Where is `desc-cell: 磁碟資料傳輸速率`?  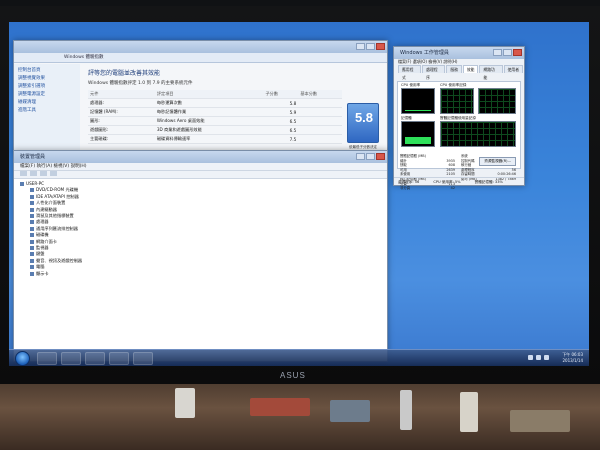 desc-cell: 磁碟資料傳輸速率 is located at coordinates (209, 139).